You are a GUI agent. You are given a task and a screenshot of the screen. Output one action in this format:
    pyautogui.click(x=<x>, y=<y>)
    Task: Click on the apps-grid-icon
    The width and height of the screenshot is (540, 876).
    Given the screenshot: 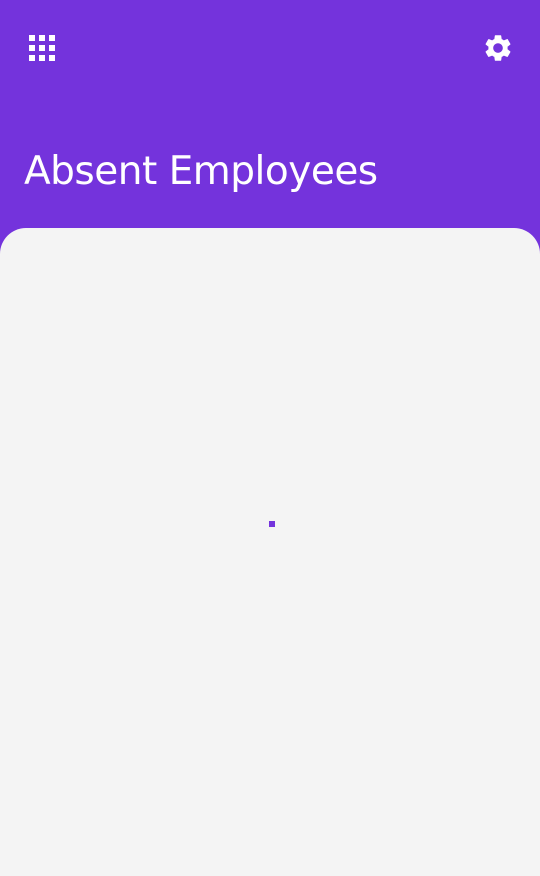 What is the action you would take?
    pyautogui.click(x=42, y=48)
    